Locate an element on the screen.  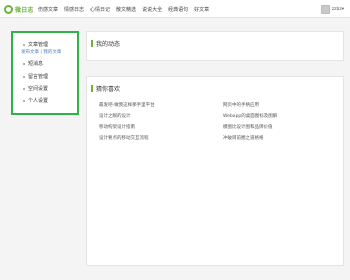
my-dynamics-panel: 我的动态 is located at coordinates (215, 46).